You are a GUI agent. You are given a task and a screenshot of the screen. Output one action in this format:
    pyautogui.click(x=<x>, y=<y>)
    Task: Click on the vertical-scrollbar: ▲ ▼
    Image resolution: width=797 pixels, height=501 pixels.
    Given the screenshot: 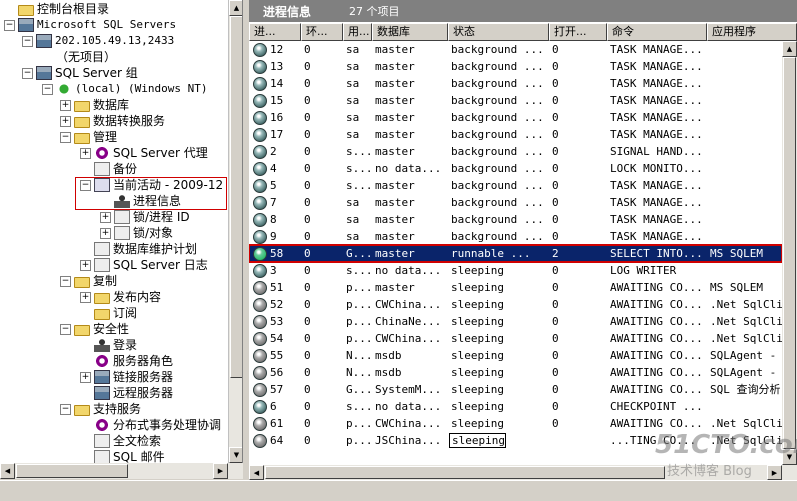 What is the action you would take?
    pyautogui.click(x=789, y=253)
    